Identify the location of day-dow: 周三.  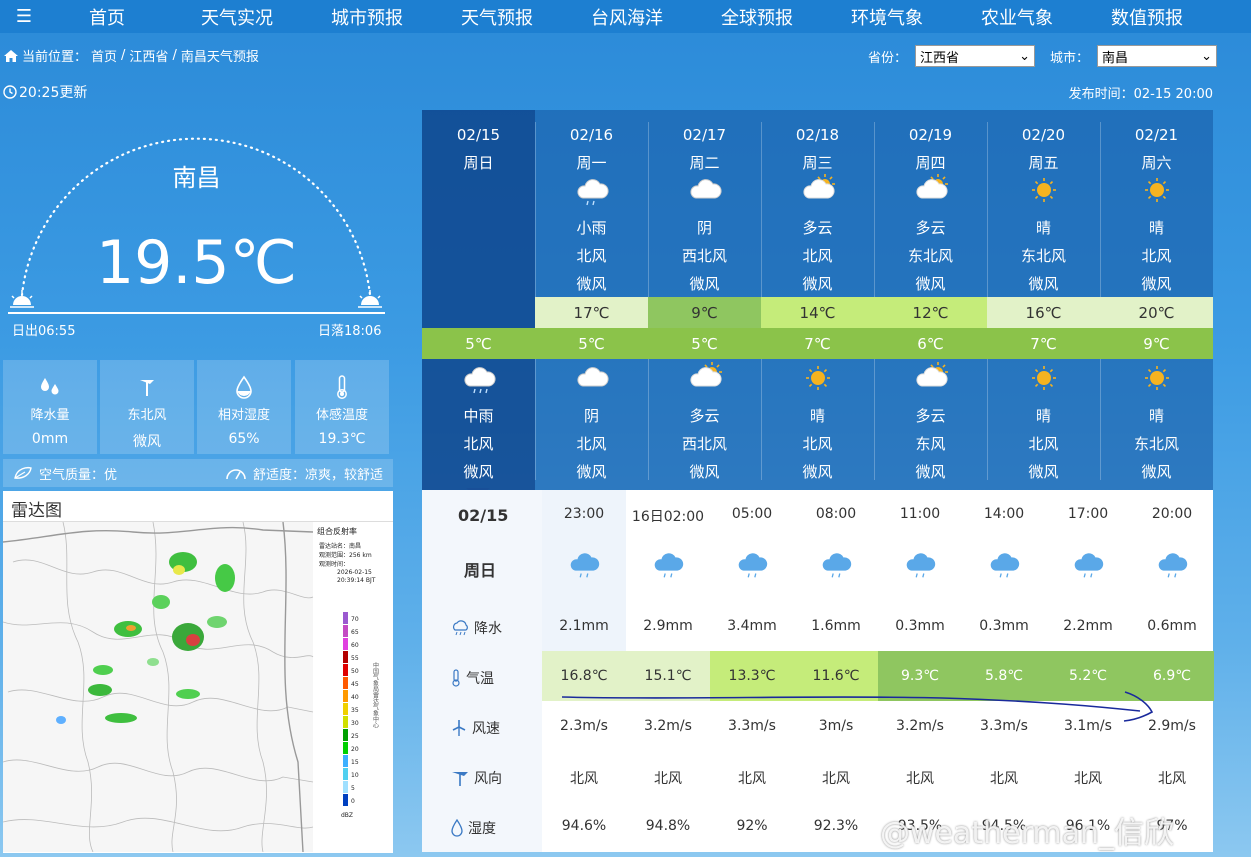
(817, 163).